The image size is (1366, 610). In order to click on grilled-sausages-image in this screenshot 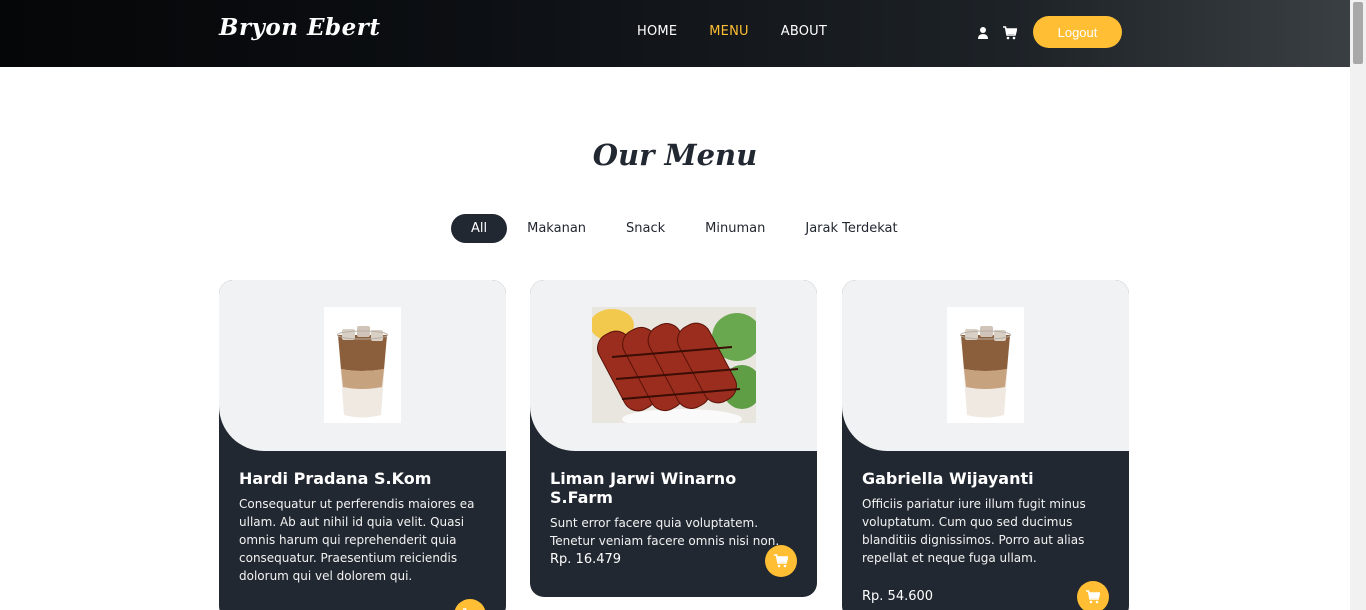, I will do `click(676, 368)`.